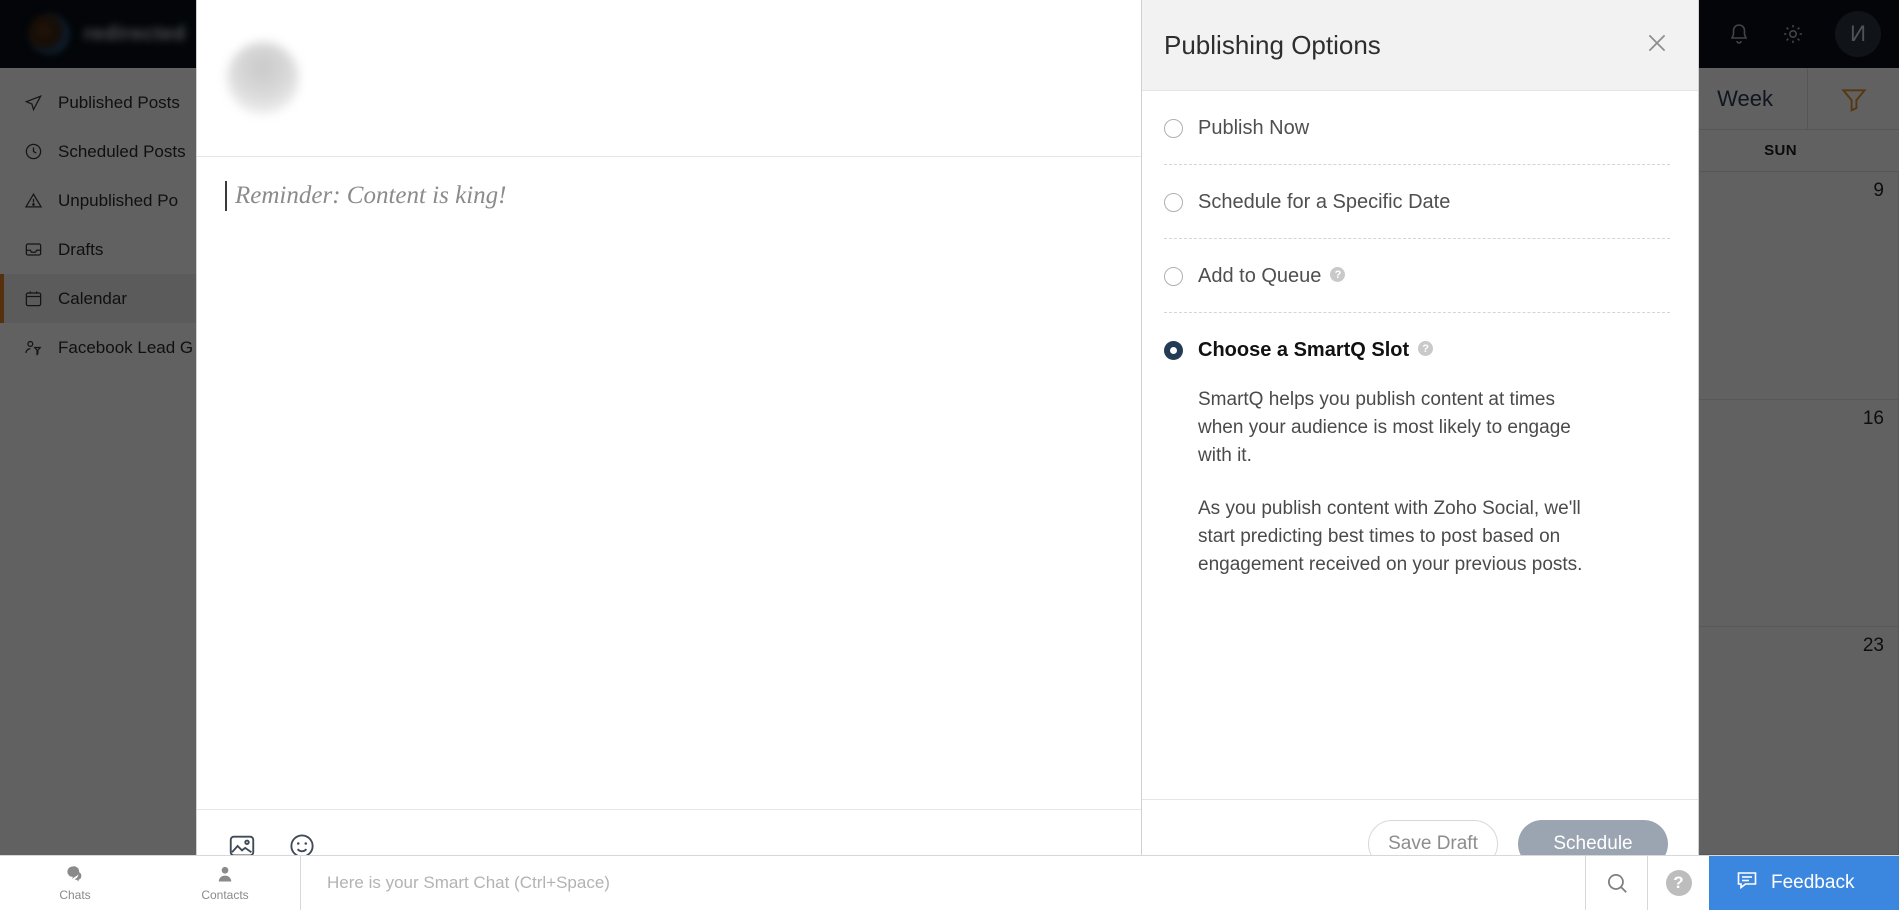 The height and width of the screenshot is (910, 1899). What do you see at coordinates (942, 883) in the screenshot?
I see `smart-chat-input: Here is your Smart Chat (Ctrl+Space)` at bounding box center [942, 883].